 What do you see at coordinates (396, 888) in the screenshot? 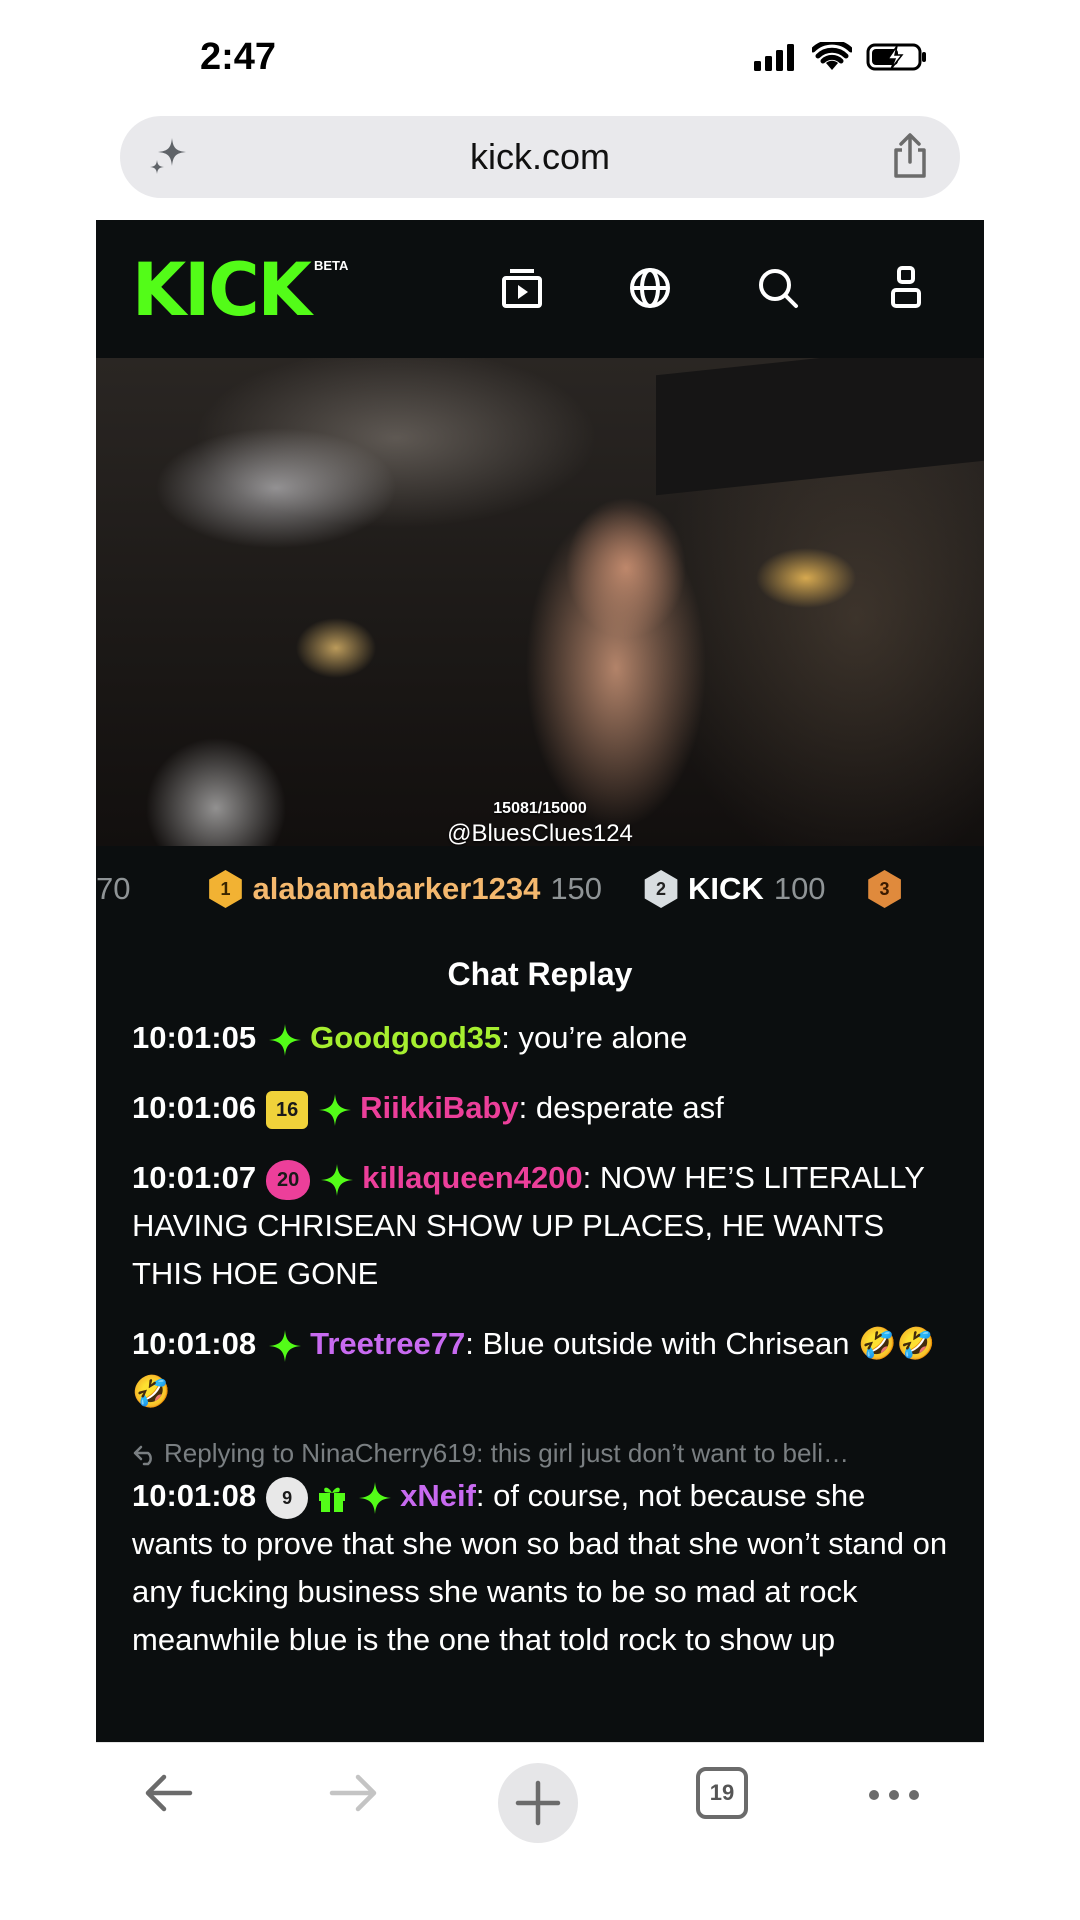
I see `leaderboard-name: alabamabarker1234` at bounding box center [396, 888].